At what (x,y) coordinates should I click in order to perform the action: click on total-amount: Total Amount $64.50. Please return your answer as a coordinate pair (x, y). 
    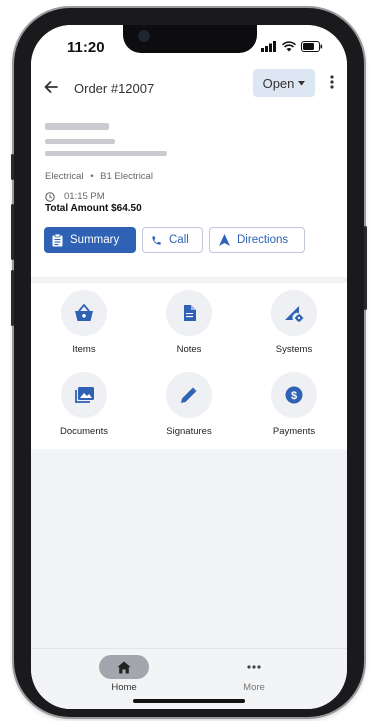
    Looking at the image, I should click on (93, 208).